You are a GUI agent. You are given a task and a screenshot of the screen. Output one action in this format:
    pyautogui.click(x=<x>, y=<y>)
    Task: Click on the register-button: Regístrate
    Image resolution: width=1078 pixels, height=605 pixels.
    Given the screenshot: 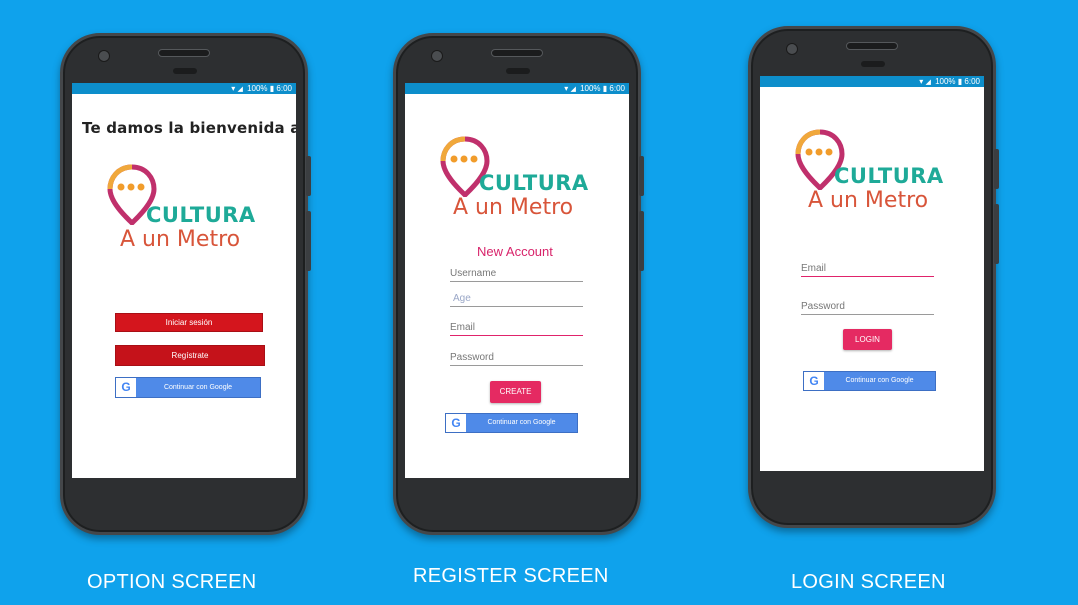 What is the action you would take?
    pyautogui.click(x=190, y=355)
    